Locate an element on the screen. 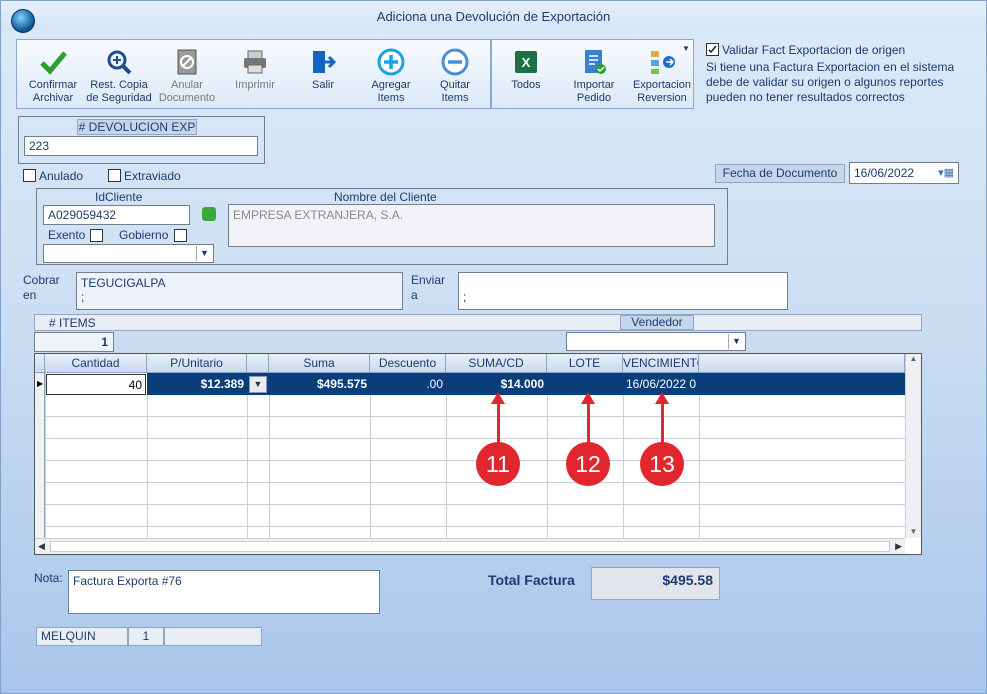 This screenshot has height=694, width=987. col-blank is located at coordinates (258, 363).